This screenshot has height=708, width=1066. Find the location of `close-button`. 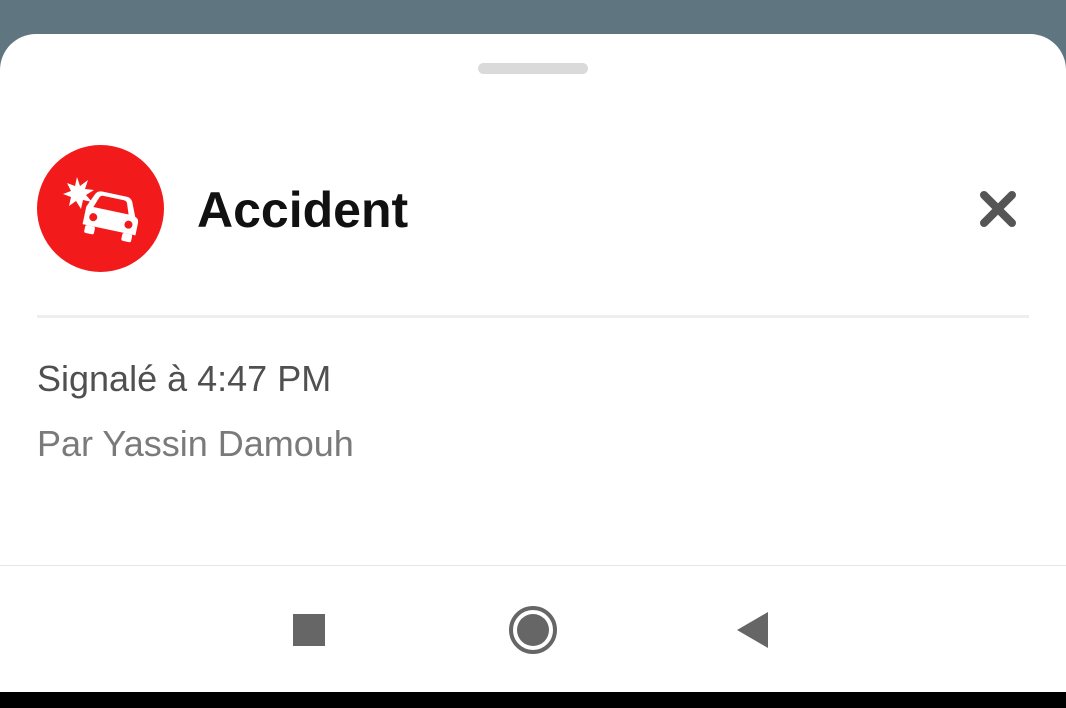

close-button is located at coordinates (998, 209).